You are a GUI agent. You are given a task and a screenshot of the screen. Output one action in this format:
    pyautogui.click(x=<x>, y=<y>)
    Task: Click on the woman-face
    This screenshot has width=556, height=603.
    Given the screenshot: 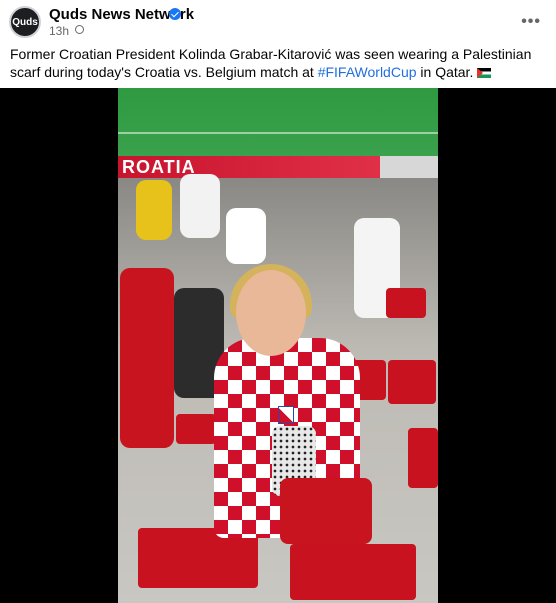 What is the action you would take?
    pyautogui.click(x=271, y=313)
    